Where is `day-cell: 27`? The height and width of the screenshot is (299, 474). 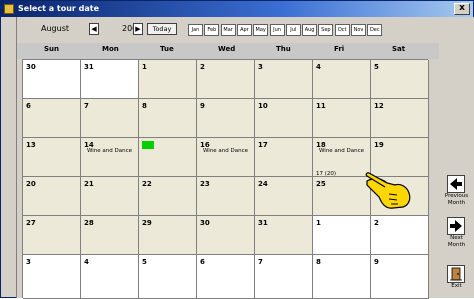
day-cell: 27 is located at coordinates (52, 235).